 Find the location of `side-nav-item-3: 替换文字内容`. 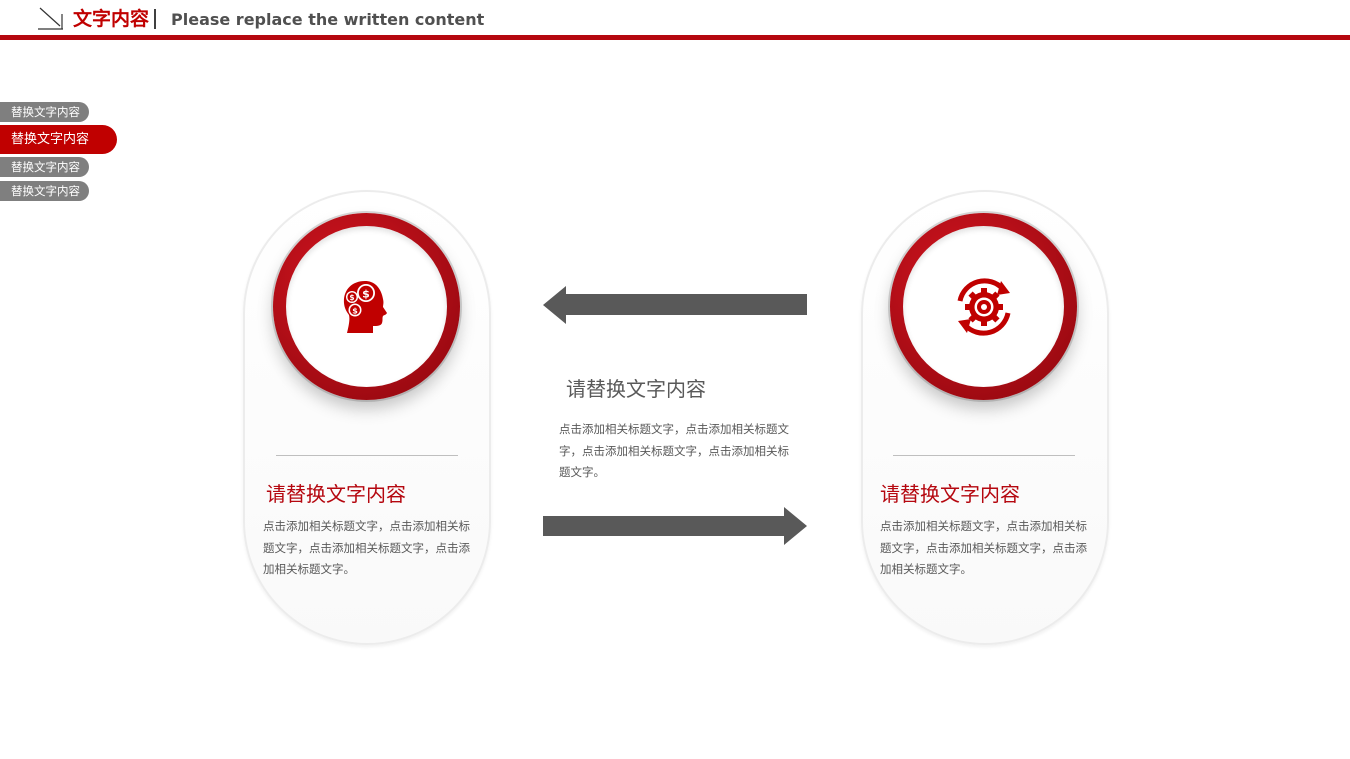

side-nav-item-3: 替换文字内容 is located at coordinates (44, 167).